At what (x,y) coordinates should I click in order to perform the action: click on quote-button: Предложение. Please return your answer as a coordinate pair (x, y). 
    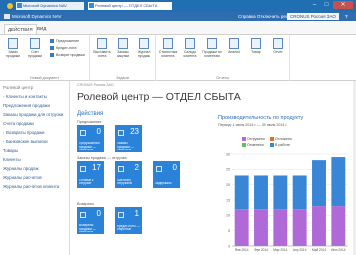
    Looking at the image, I should click on (64, 41).